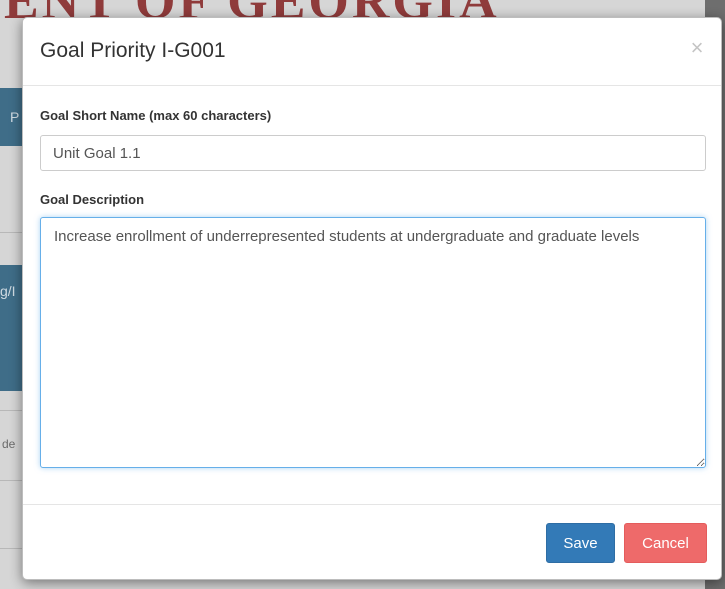 This screenshot has width=725, height=589. What do you see at coordinates (697, 48) in the screenshot?
I see `close-button: ×` at bounding box center [697, 48].